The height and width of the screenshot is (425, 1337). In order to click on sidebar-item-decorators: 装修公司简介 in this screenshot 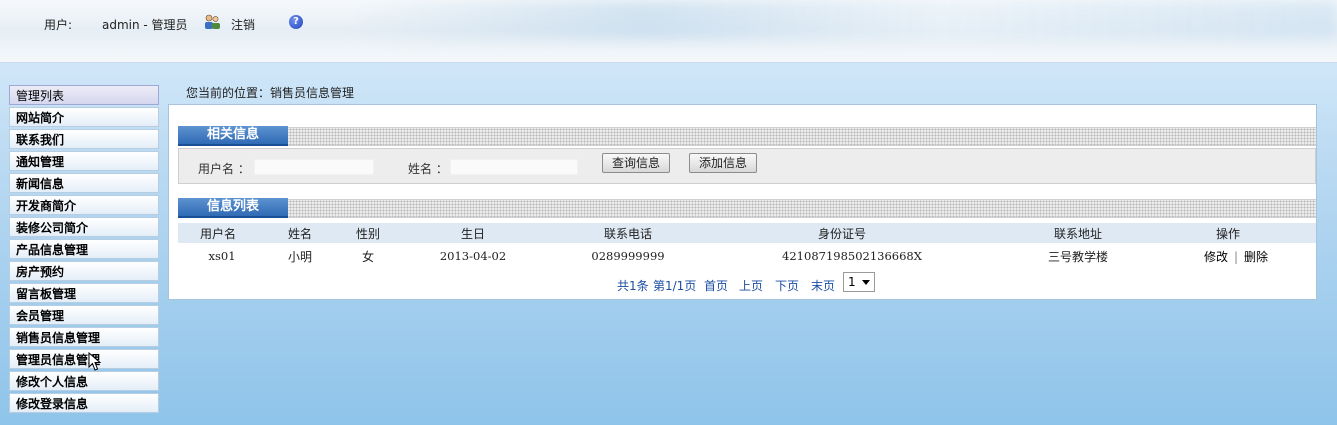, I will do `click(84, 227)`.